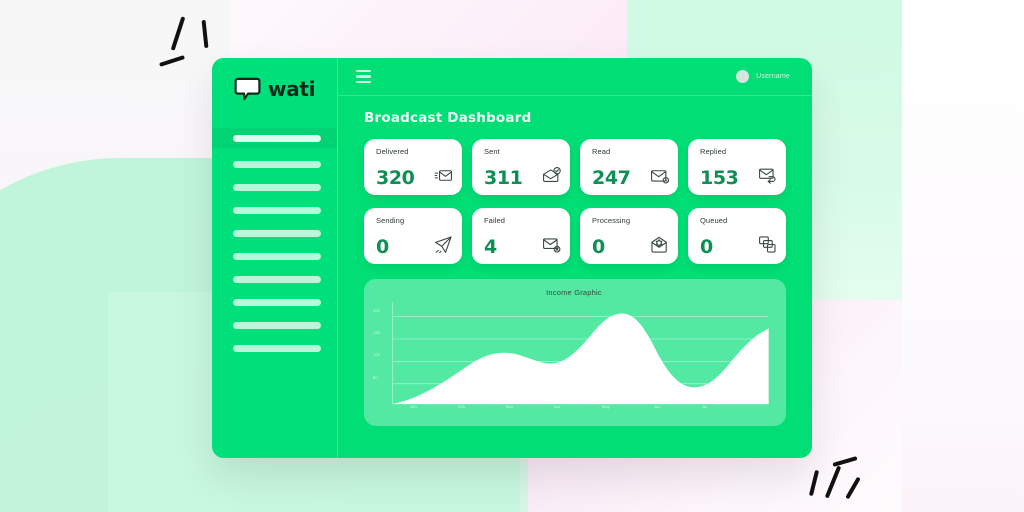  I want to click on sidebar: wati, so click(275, 258).